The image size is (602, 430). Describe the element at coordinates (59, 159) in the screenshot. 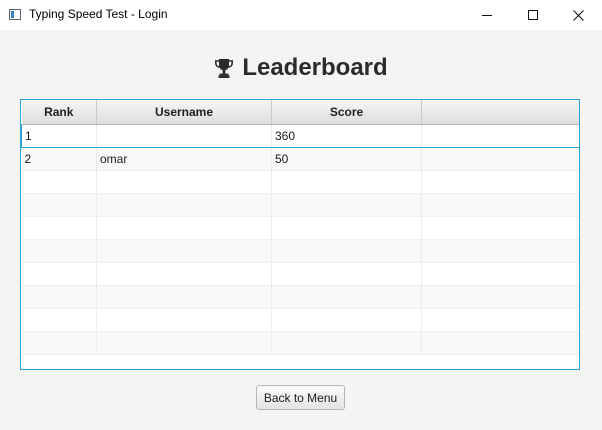

I see `cell-rank: 2` at that location.